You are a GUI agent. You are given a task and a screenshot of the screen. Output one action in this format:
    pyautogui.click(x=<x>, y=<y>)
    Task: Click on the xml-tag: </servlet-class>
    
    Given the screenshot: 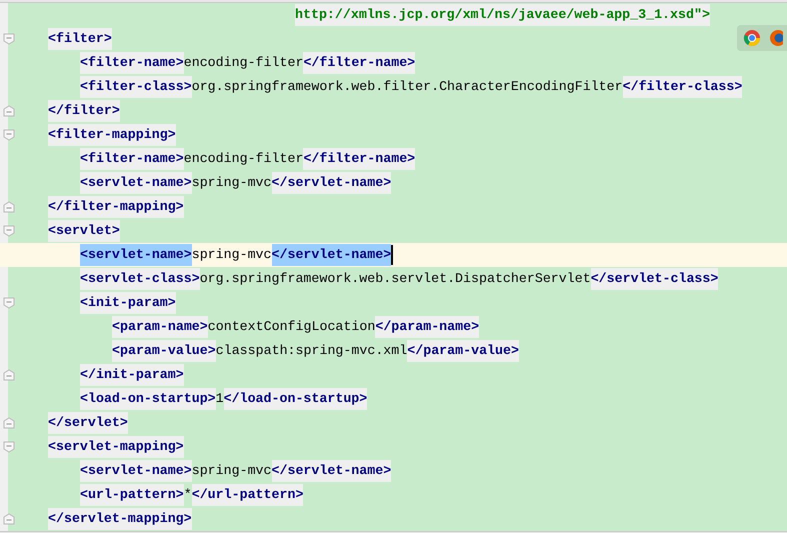 What is the action you would take?
    pyautogui.click(x=654, y=279)
    